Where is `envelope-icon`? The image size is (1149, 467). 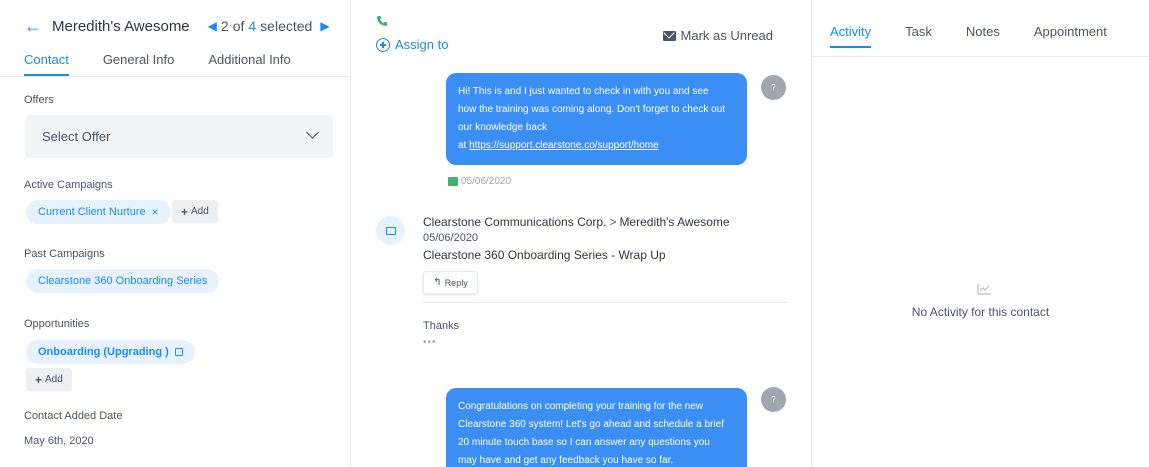 envelope-icon is located at coordinates (669, 35).